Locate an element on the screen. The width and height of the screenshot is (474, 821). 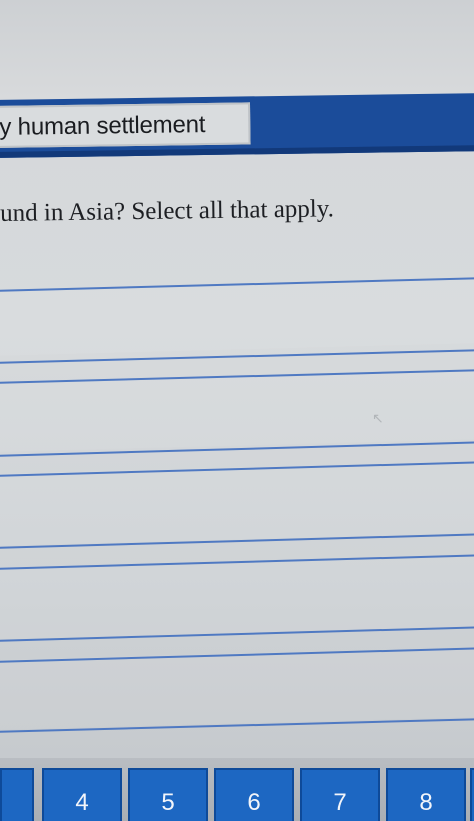
page-button-7: 7 is located at coordinates (340, 794).